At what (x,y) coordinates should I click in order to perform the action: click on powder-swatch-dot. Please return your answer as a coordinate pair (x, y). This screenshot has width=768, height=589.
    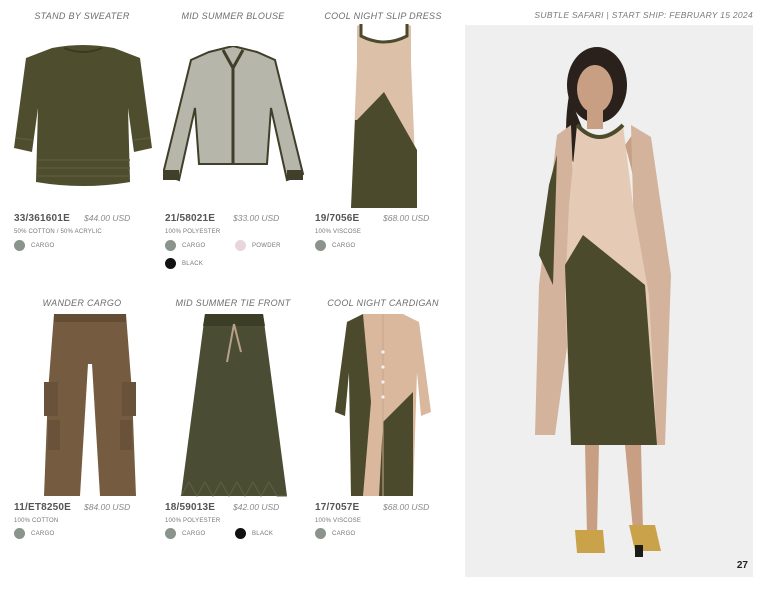
    Looking at the image, I should click on (240, 245).